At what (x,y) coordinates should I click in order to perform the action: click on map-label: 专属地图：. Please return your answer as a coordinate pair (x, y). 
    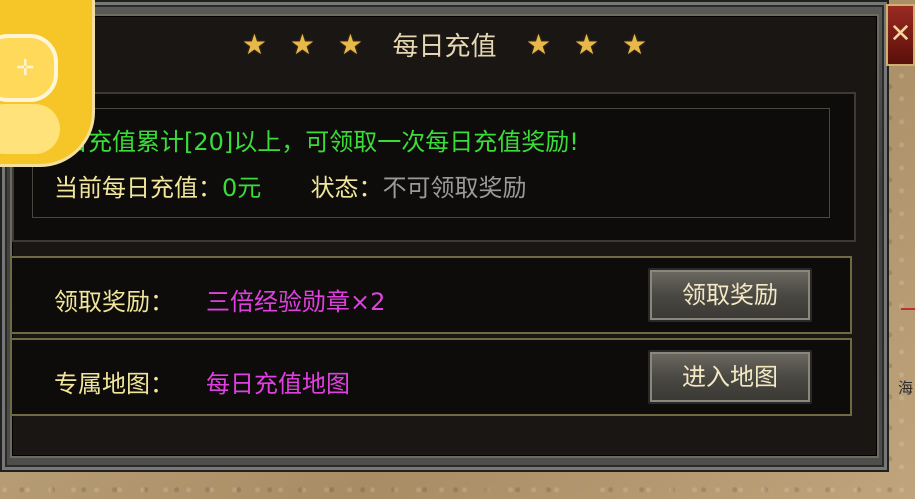
    Looking at the image, I should click on (114, 384).